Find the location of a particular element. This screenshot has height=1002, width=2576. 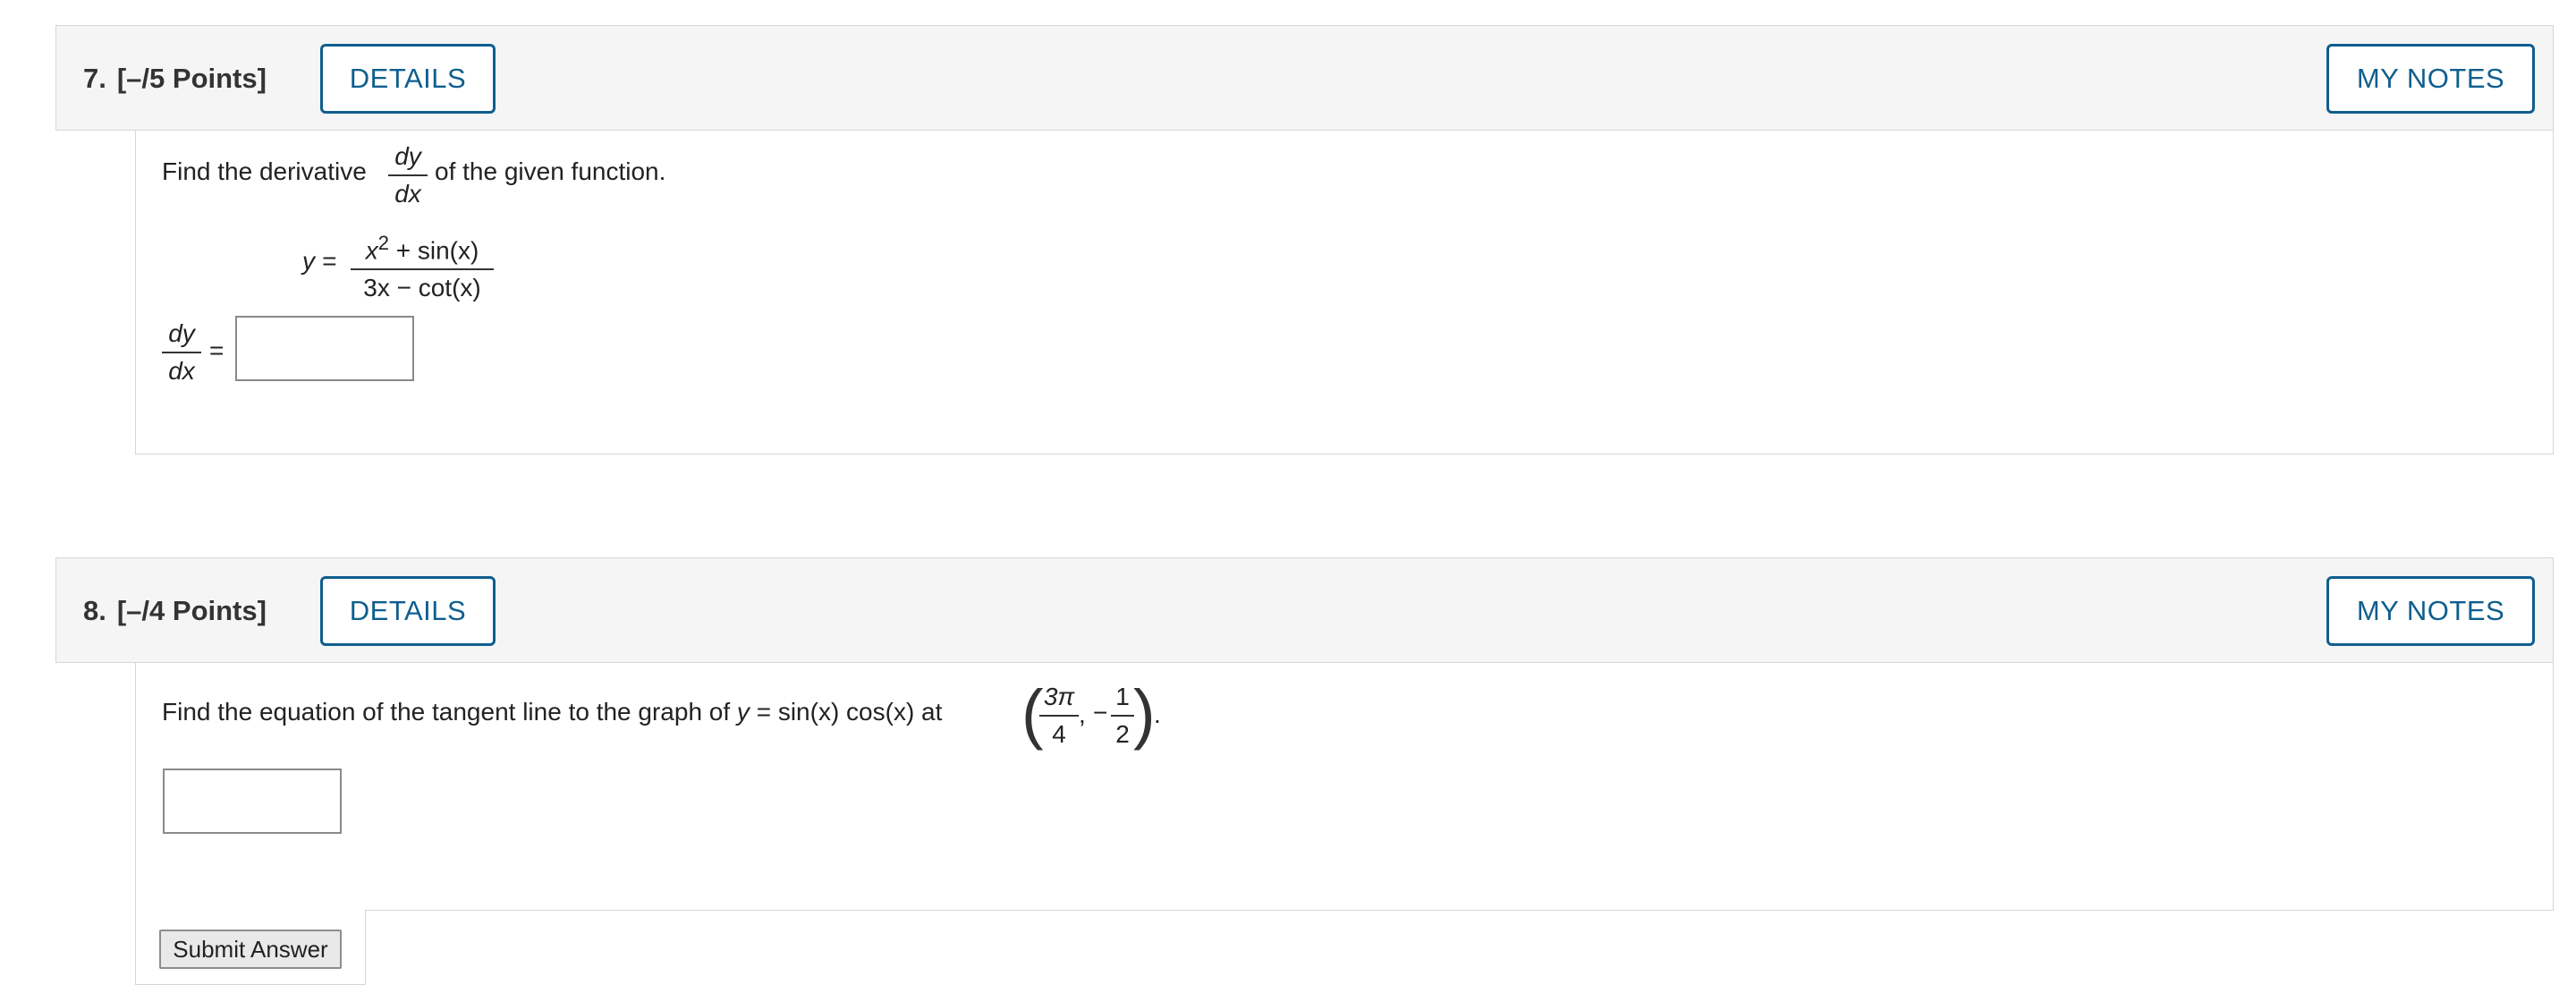

close-paren: ) is located at coordinates (1144, 714).